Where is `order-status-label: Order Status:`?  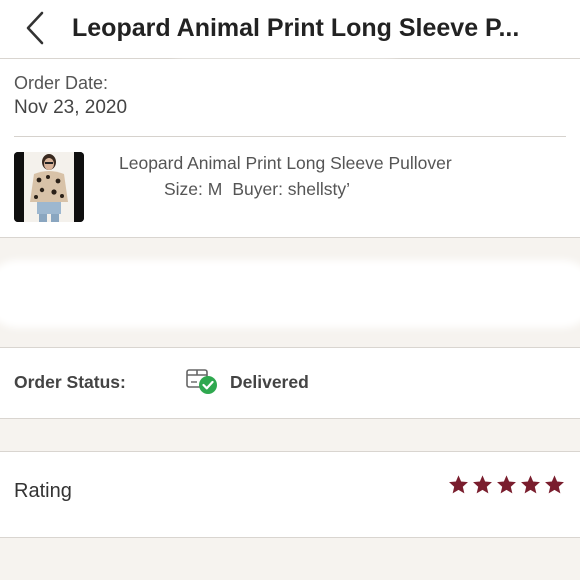
order-status-label: Order Status: is located at coordinates (70, 382).